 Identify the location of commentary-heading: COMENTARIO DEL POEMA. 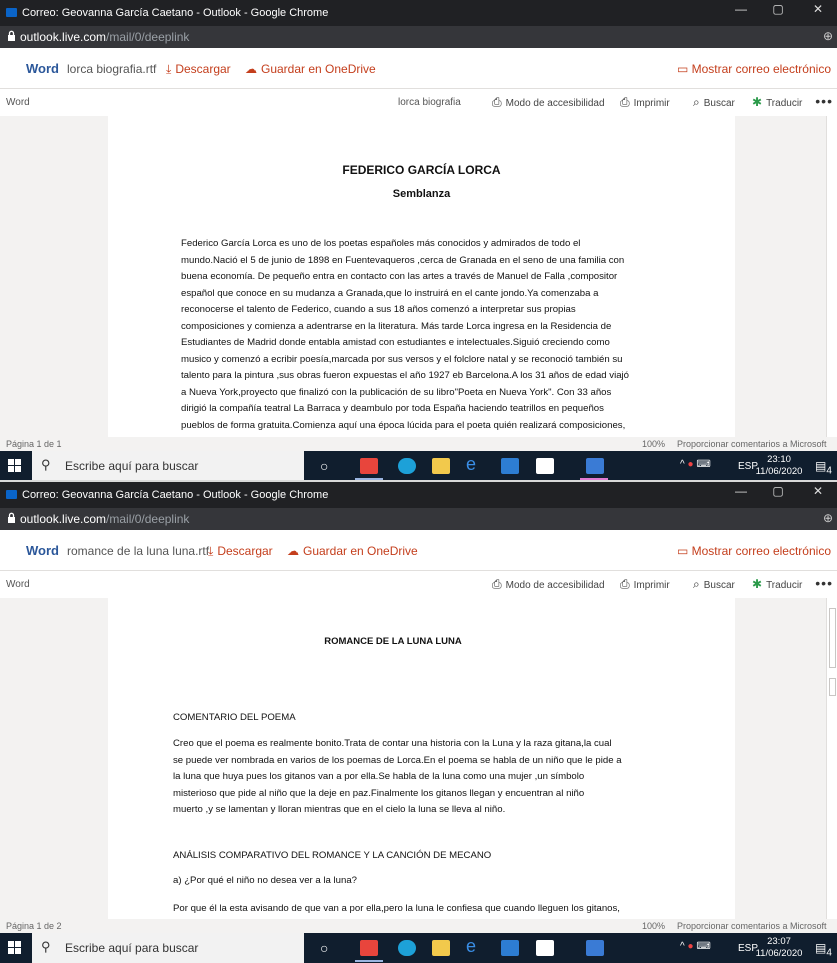
(234, 717).